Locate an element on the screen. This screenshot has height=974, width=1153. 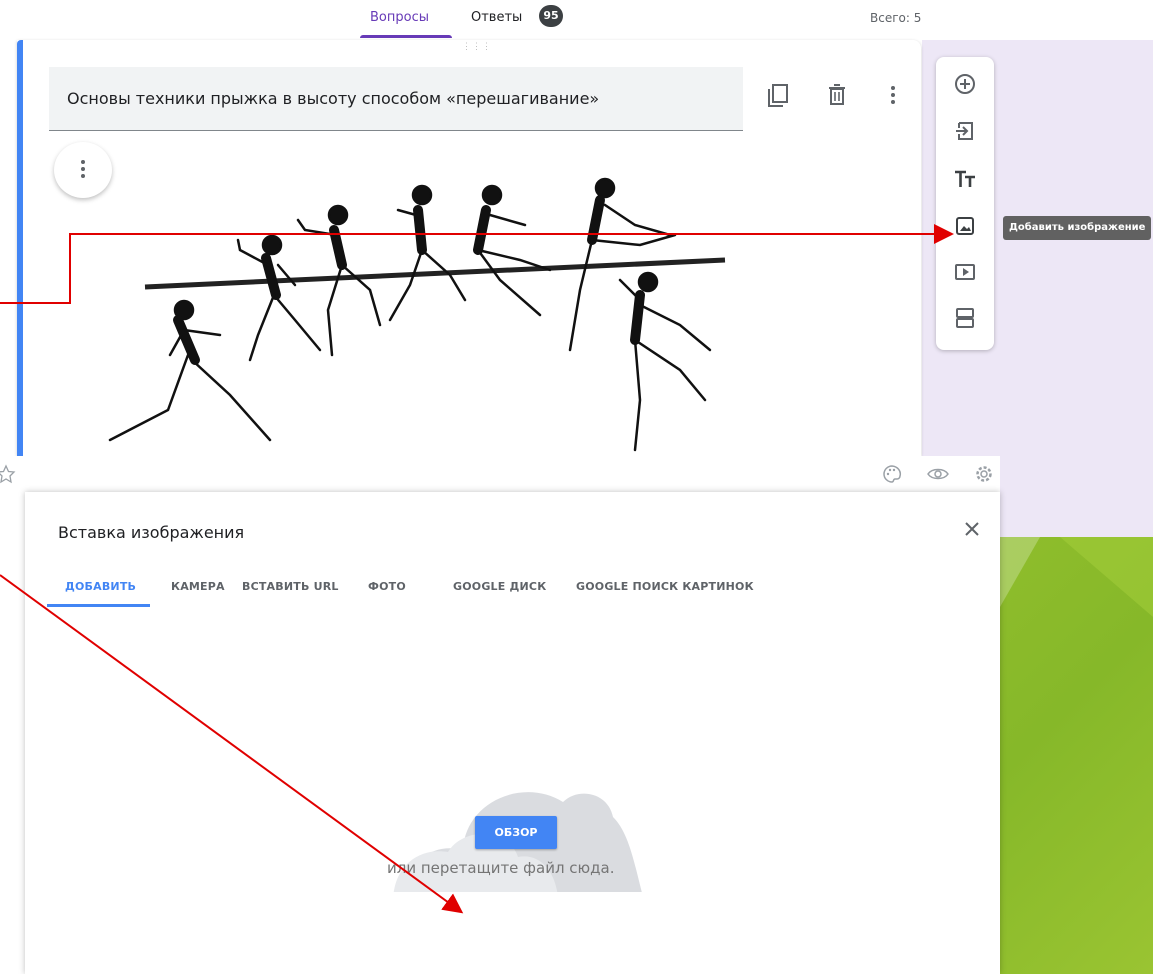
drag-handle-icon: ⋮⋮⋮ is located at coordinates (477, 46).